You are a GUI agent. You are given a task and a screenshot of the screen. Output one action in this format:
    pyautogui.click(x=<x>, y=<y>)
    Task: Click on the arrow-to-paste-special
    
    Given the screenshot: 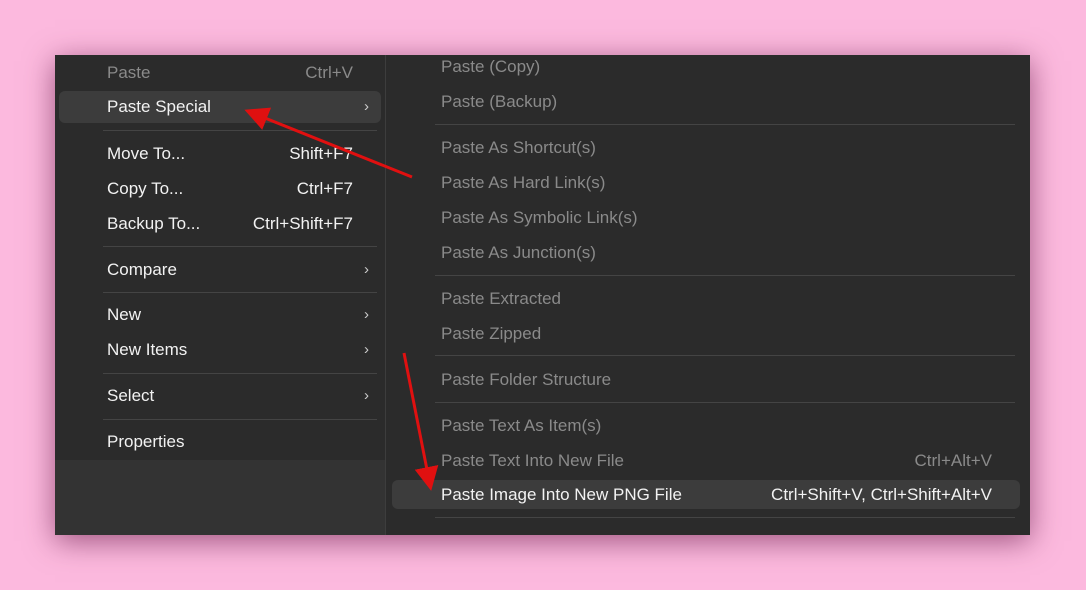 What is the action you would take?
    pyautogui.click(x=328, y=143)
    